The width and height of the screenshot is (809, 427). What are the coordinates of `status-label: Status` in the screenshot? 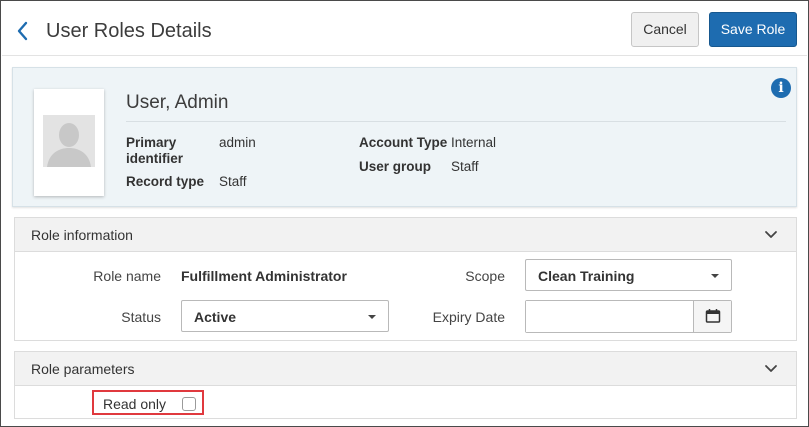 It's located at (141, 317).